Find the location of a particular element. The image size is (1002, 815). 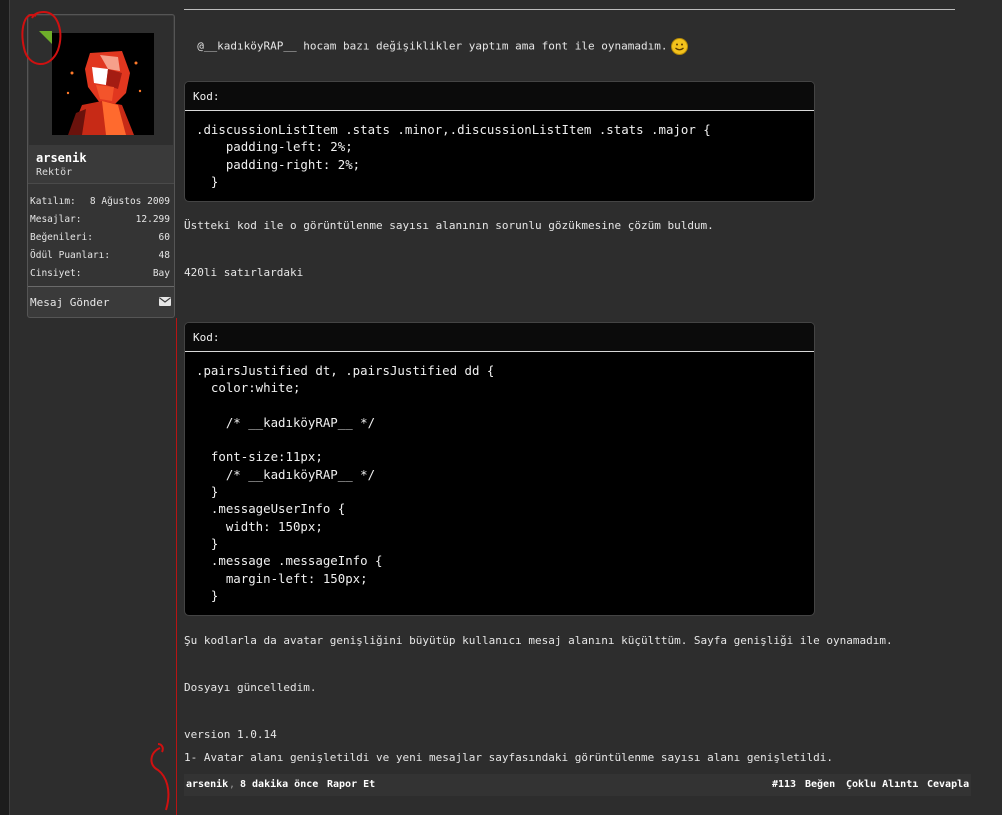

stat-value: Bay is located at coordinates (161, 273).